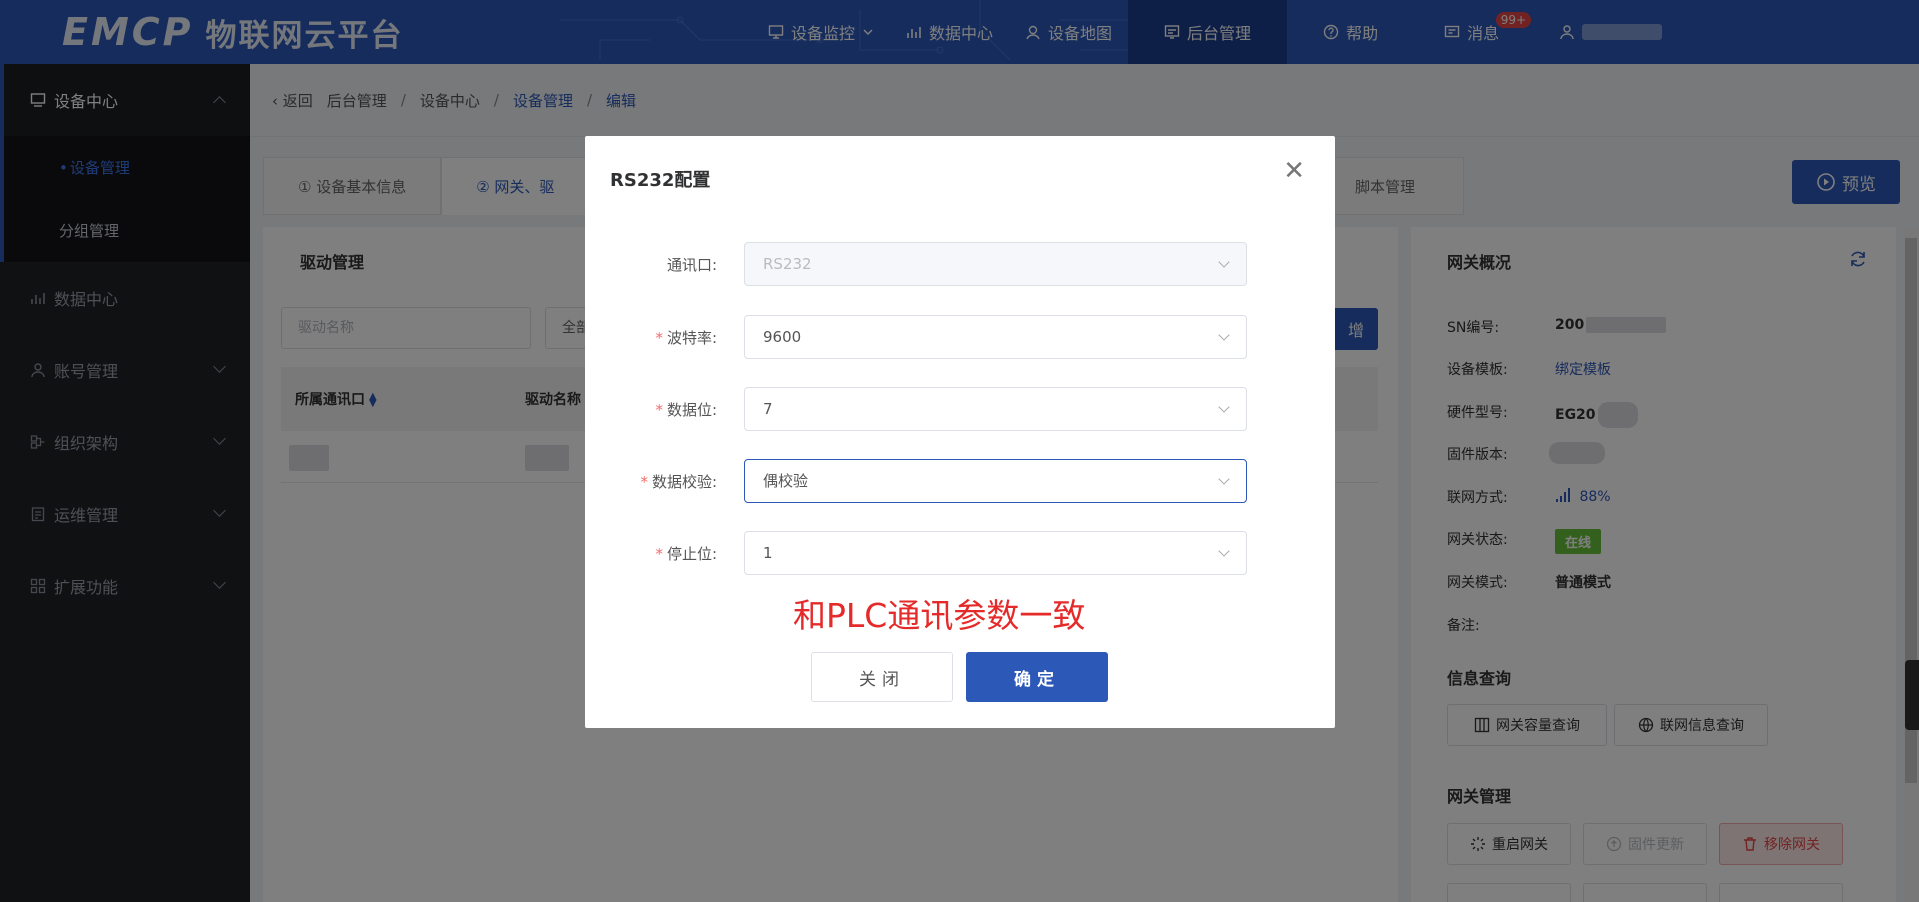  Describe the element at coordinates (995, 481) in the screenshot. I see `parity-select: 偶校验` at that location.